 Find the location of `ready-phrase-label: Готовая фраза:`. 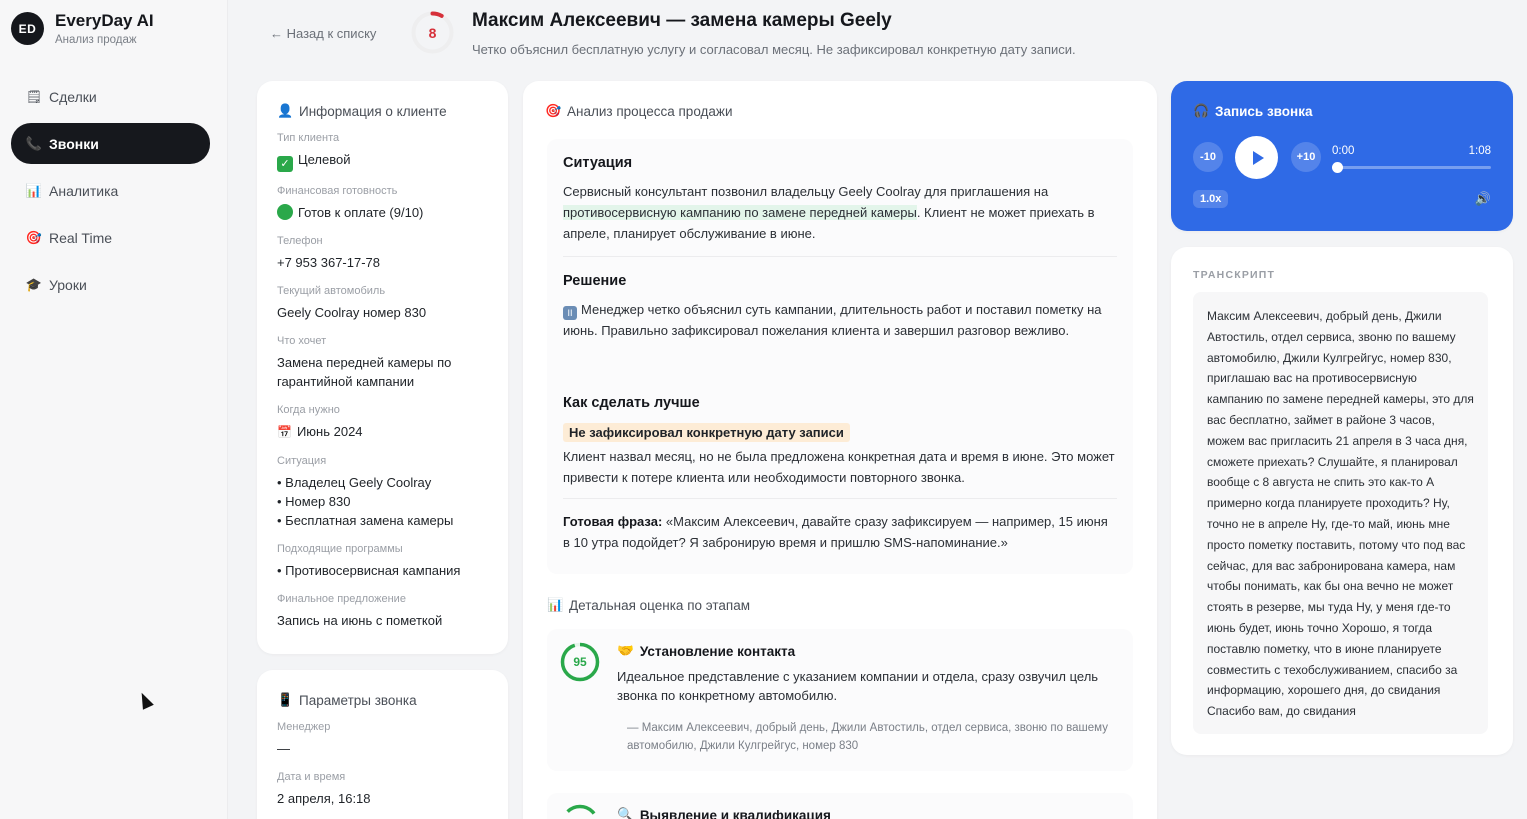

ready-phrase-label: Готовая фраза: is located at coordinates (613, 521).